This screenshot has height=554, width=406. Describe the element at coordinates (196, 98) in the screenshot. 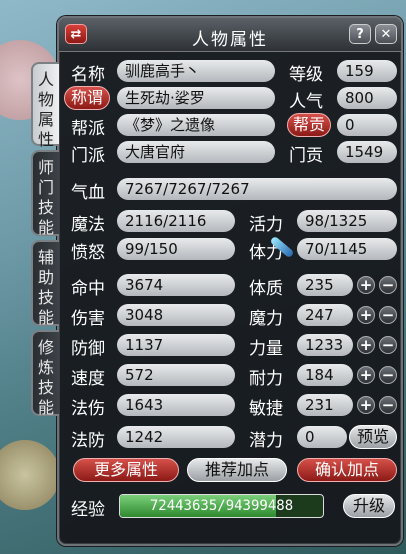

I see `title-field: 生死劫·娑罗` at that location.